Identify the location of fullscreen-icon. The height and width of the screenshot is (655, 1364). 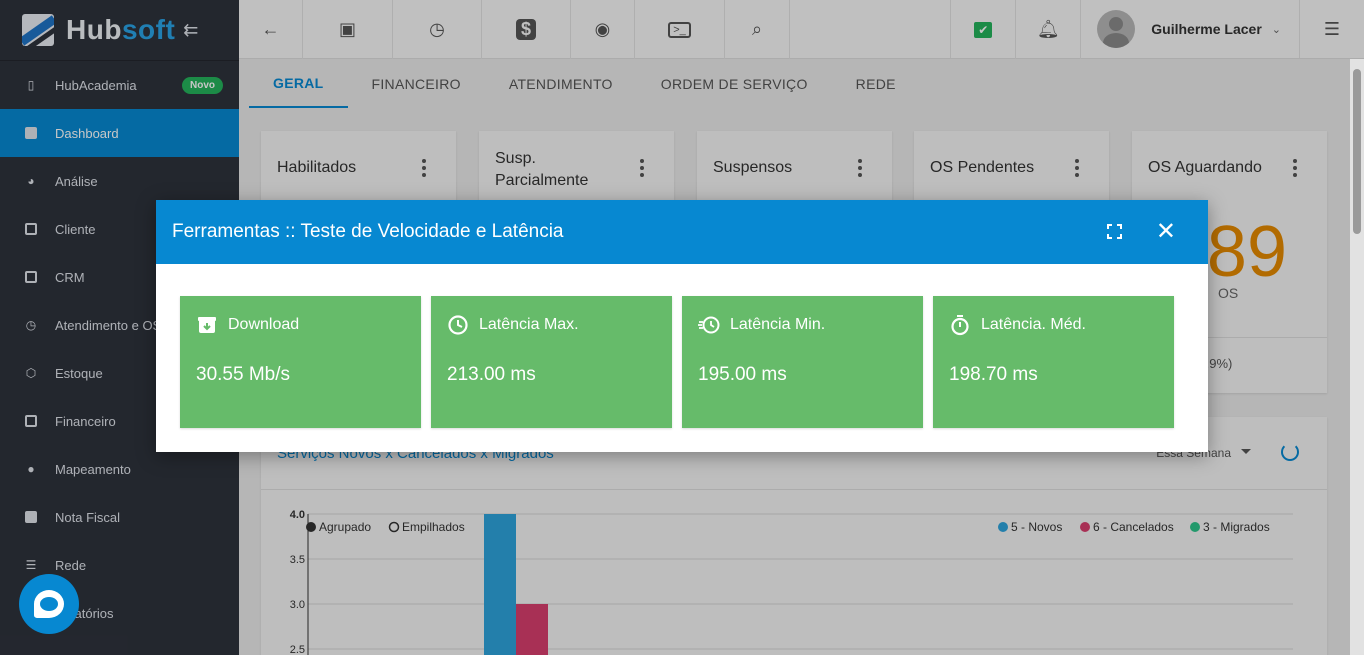
(1114, 231).